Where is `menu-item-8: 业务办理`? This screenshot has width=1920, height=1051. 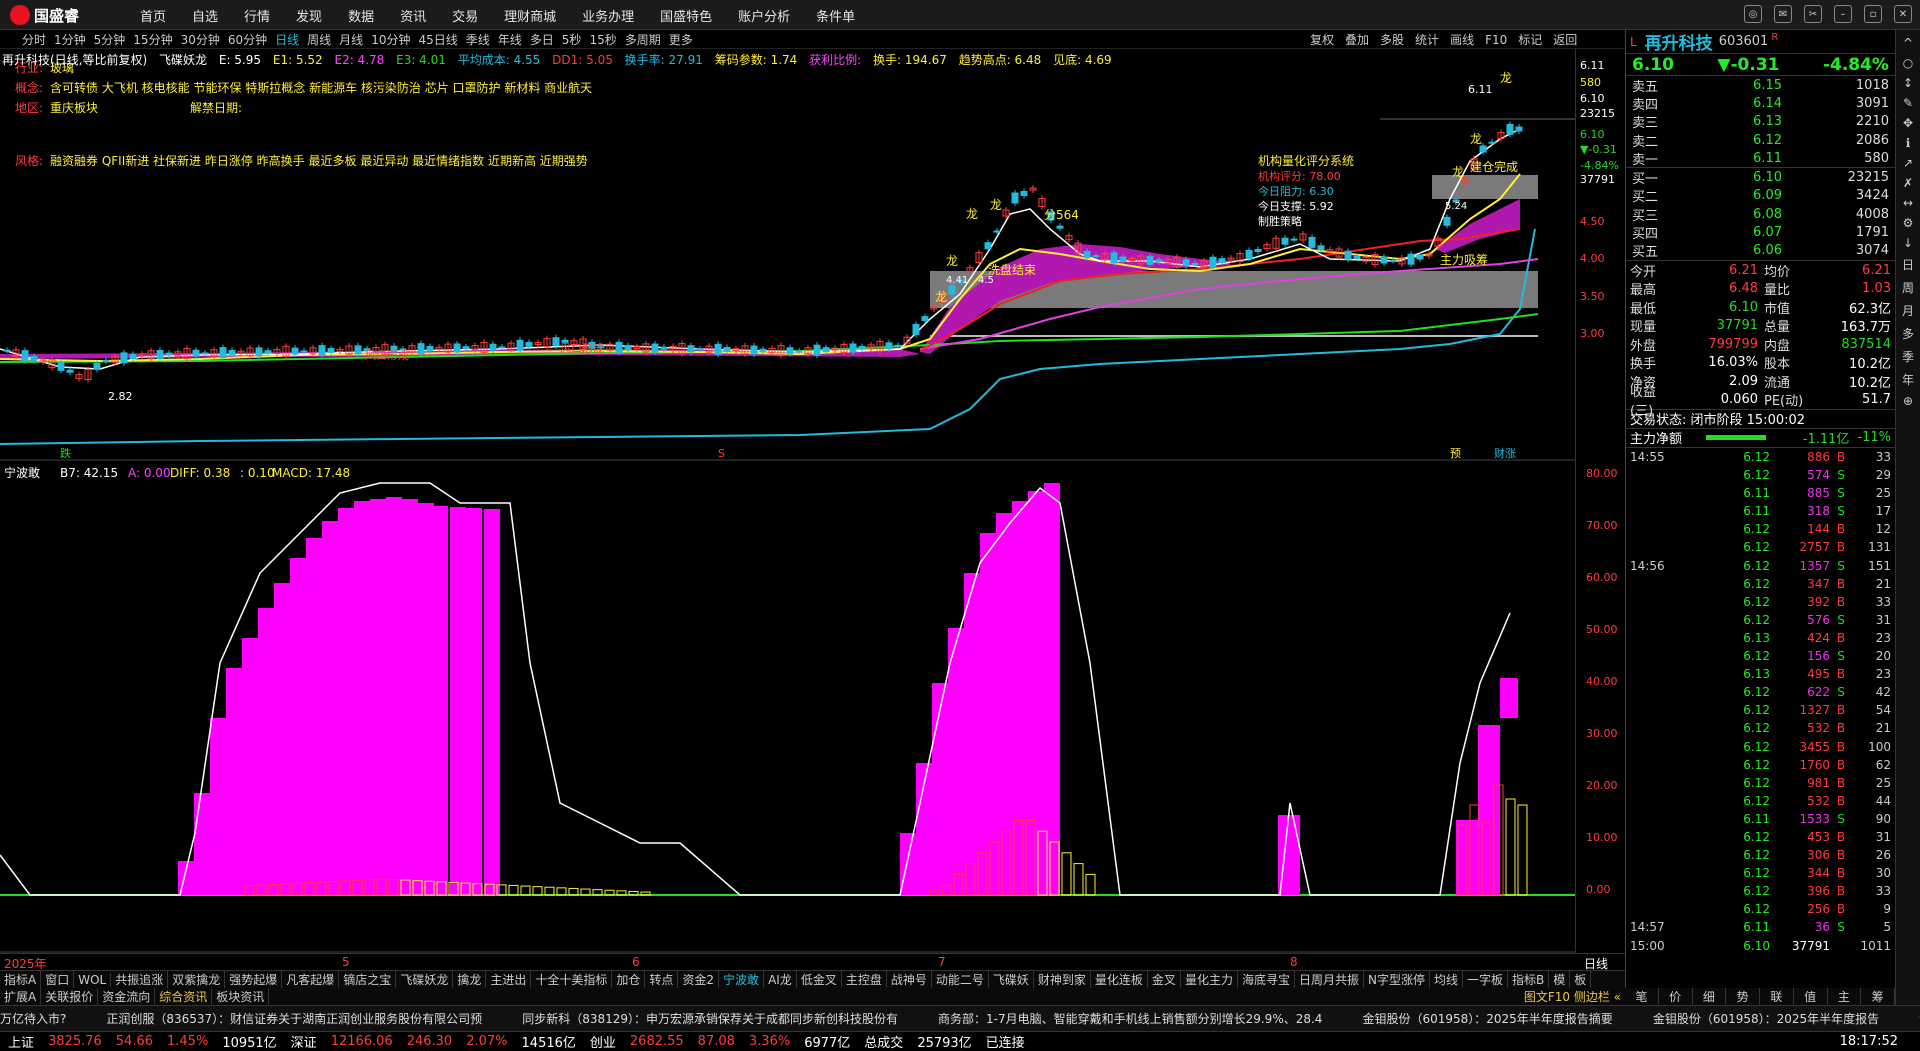 menu-item-8: 业务办理 is located at coordinates (608, 15).